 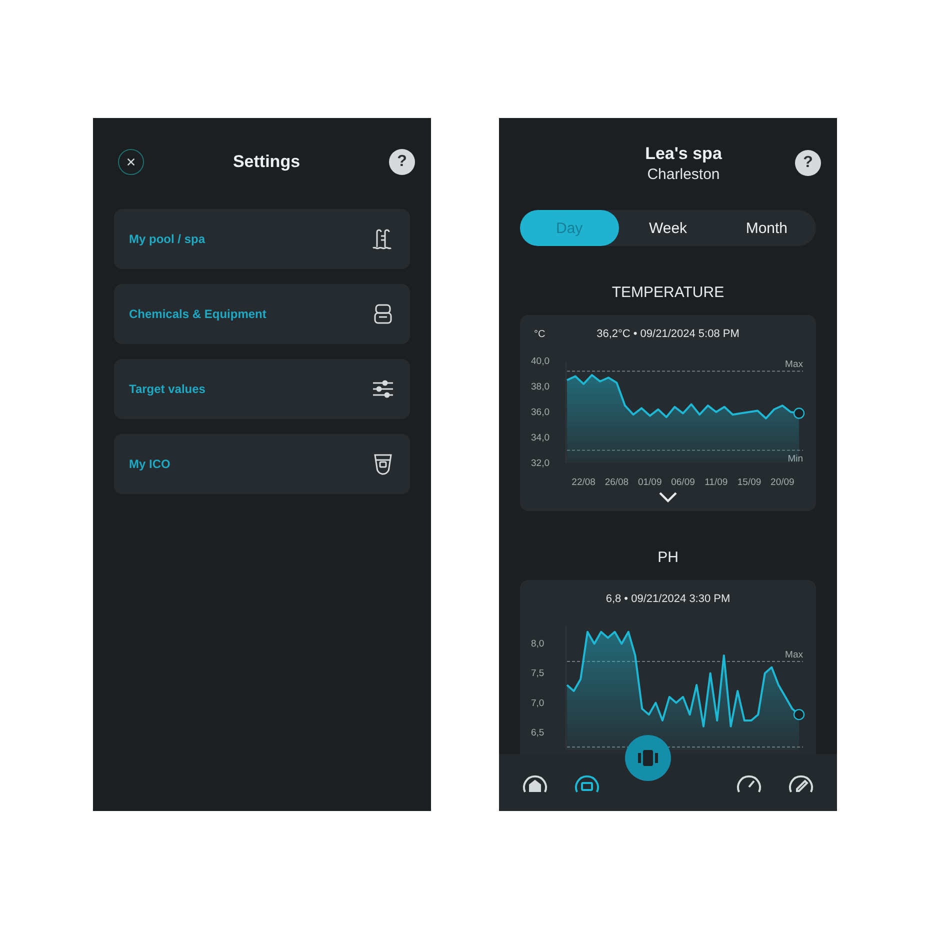 I want to click on spa-name: Lea's spa, so click(x=683, y=154).